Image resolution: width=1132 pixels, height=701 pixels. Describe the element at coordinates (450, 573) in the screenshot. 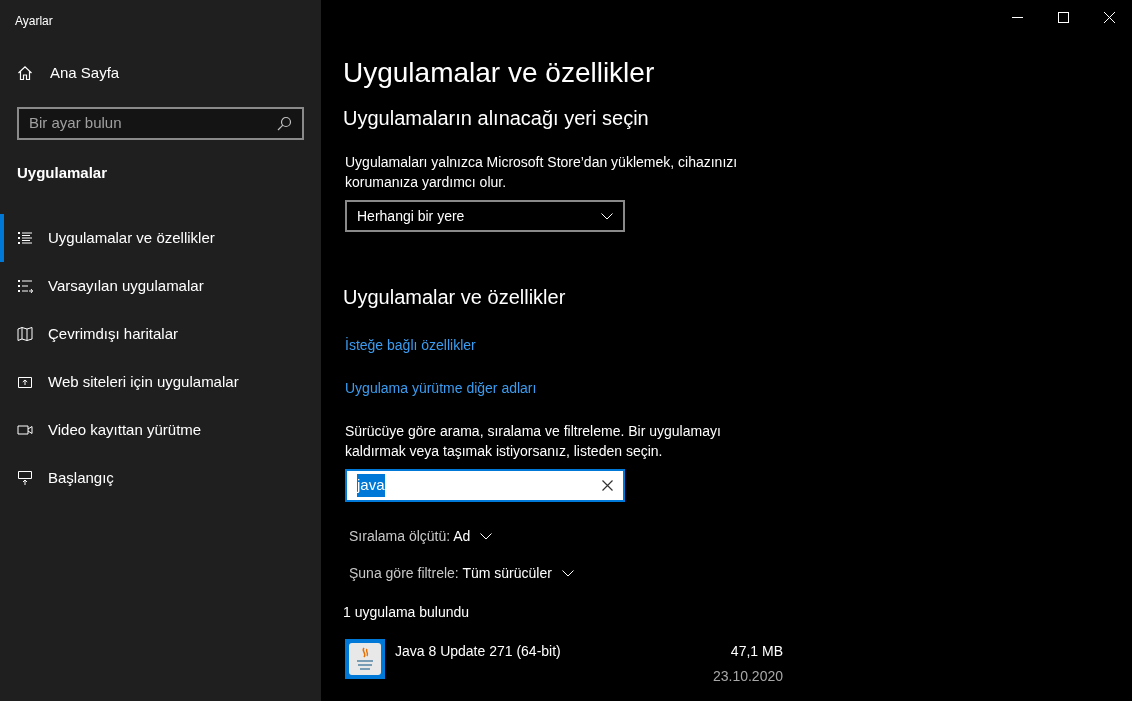

I see `filter-dropdown: Şuna göre filtrele: Tüm sürücüler` at that location.